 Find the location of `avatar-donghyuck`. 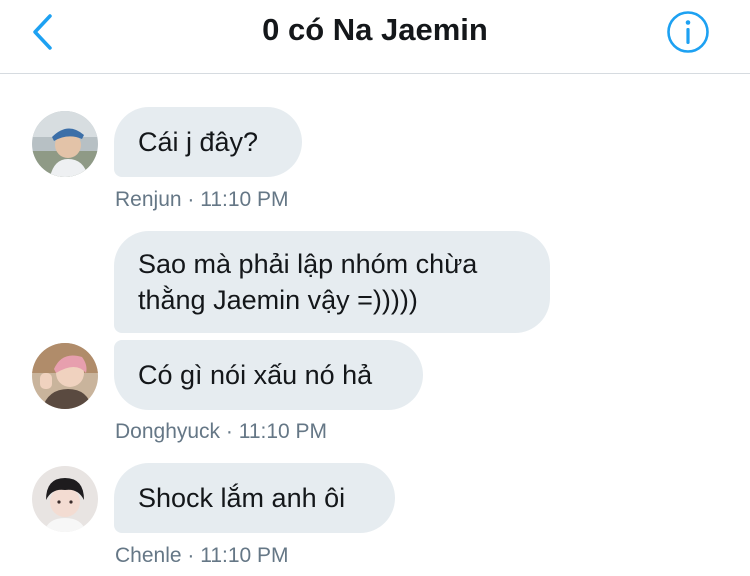

avatar-donghyuck is located at coordinates (65, 376).